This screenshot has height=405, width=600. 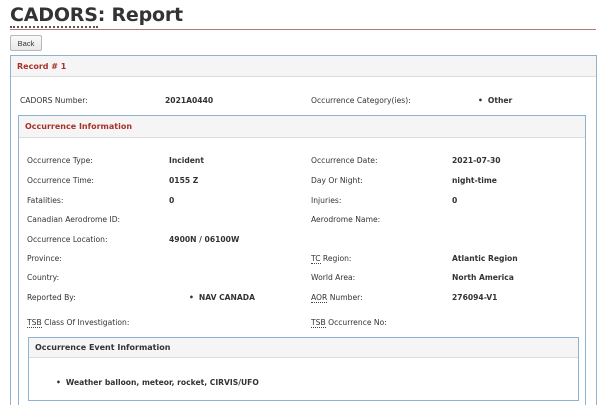 I want to click on tsb-occurrence-no-label: TSB Occurrence No:, so click(x=349, y=323).